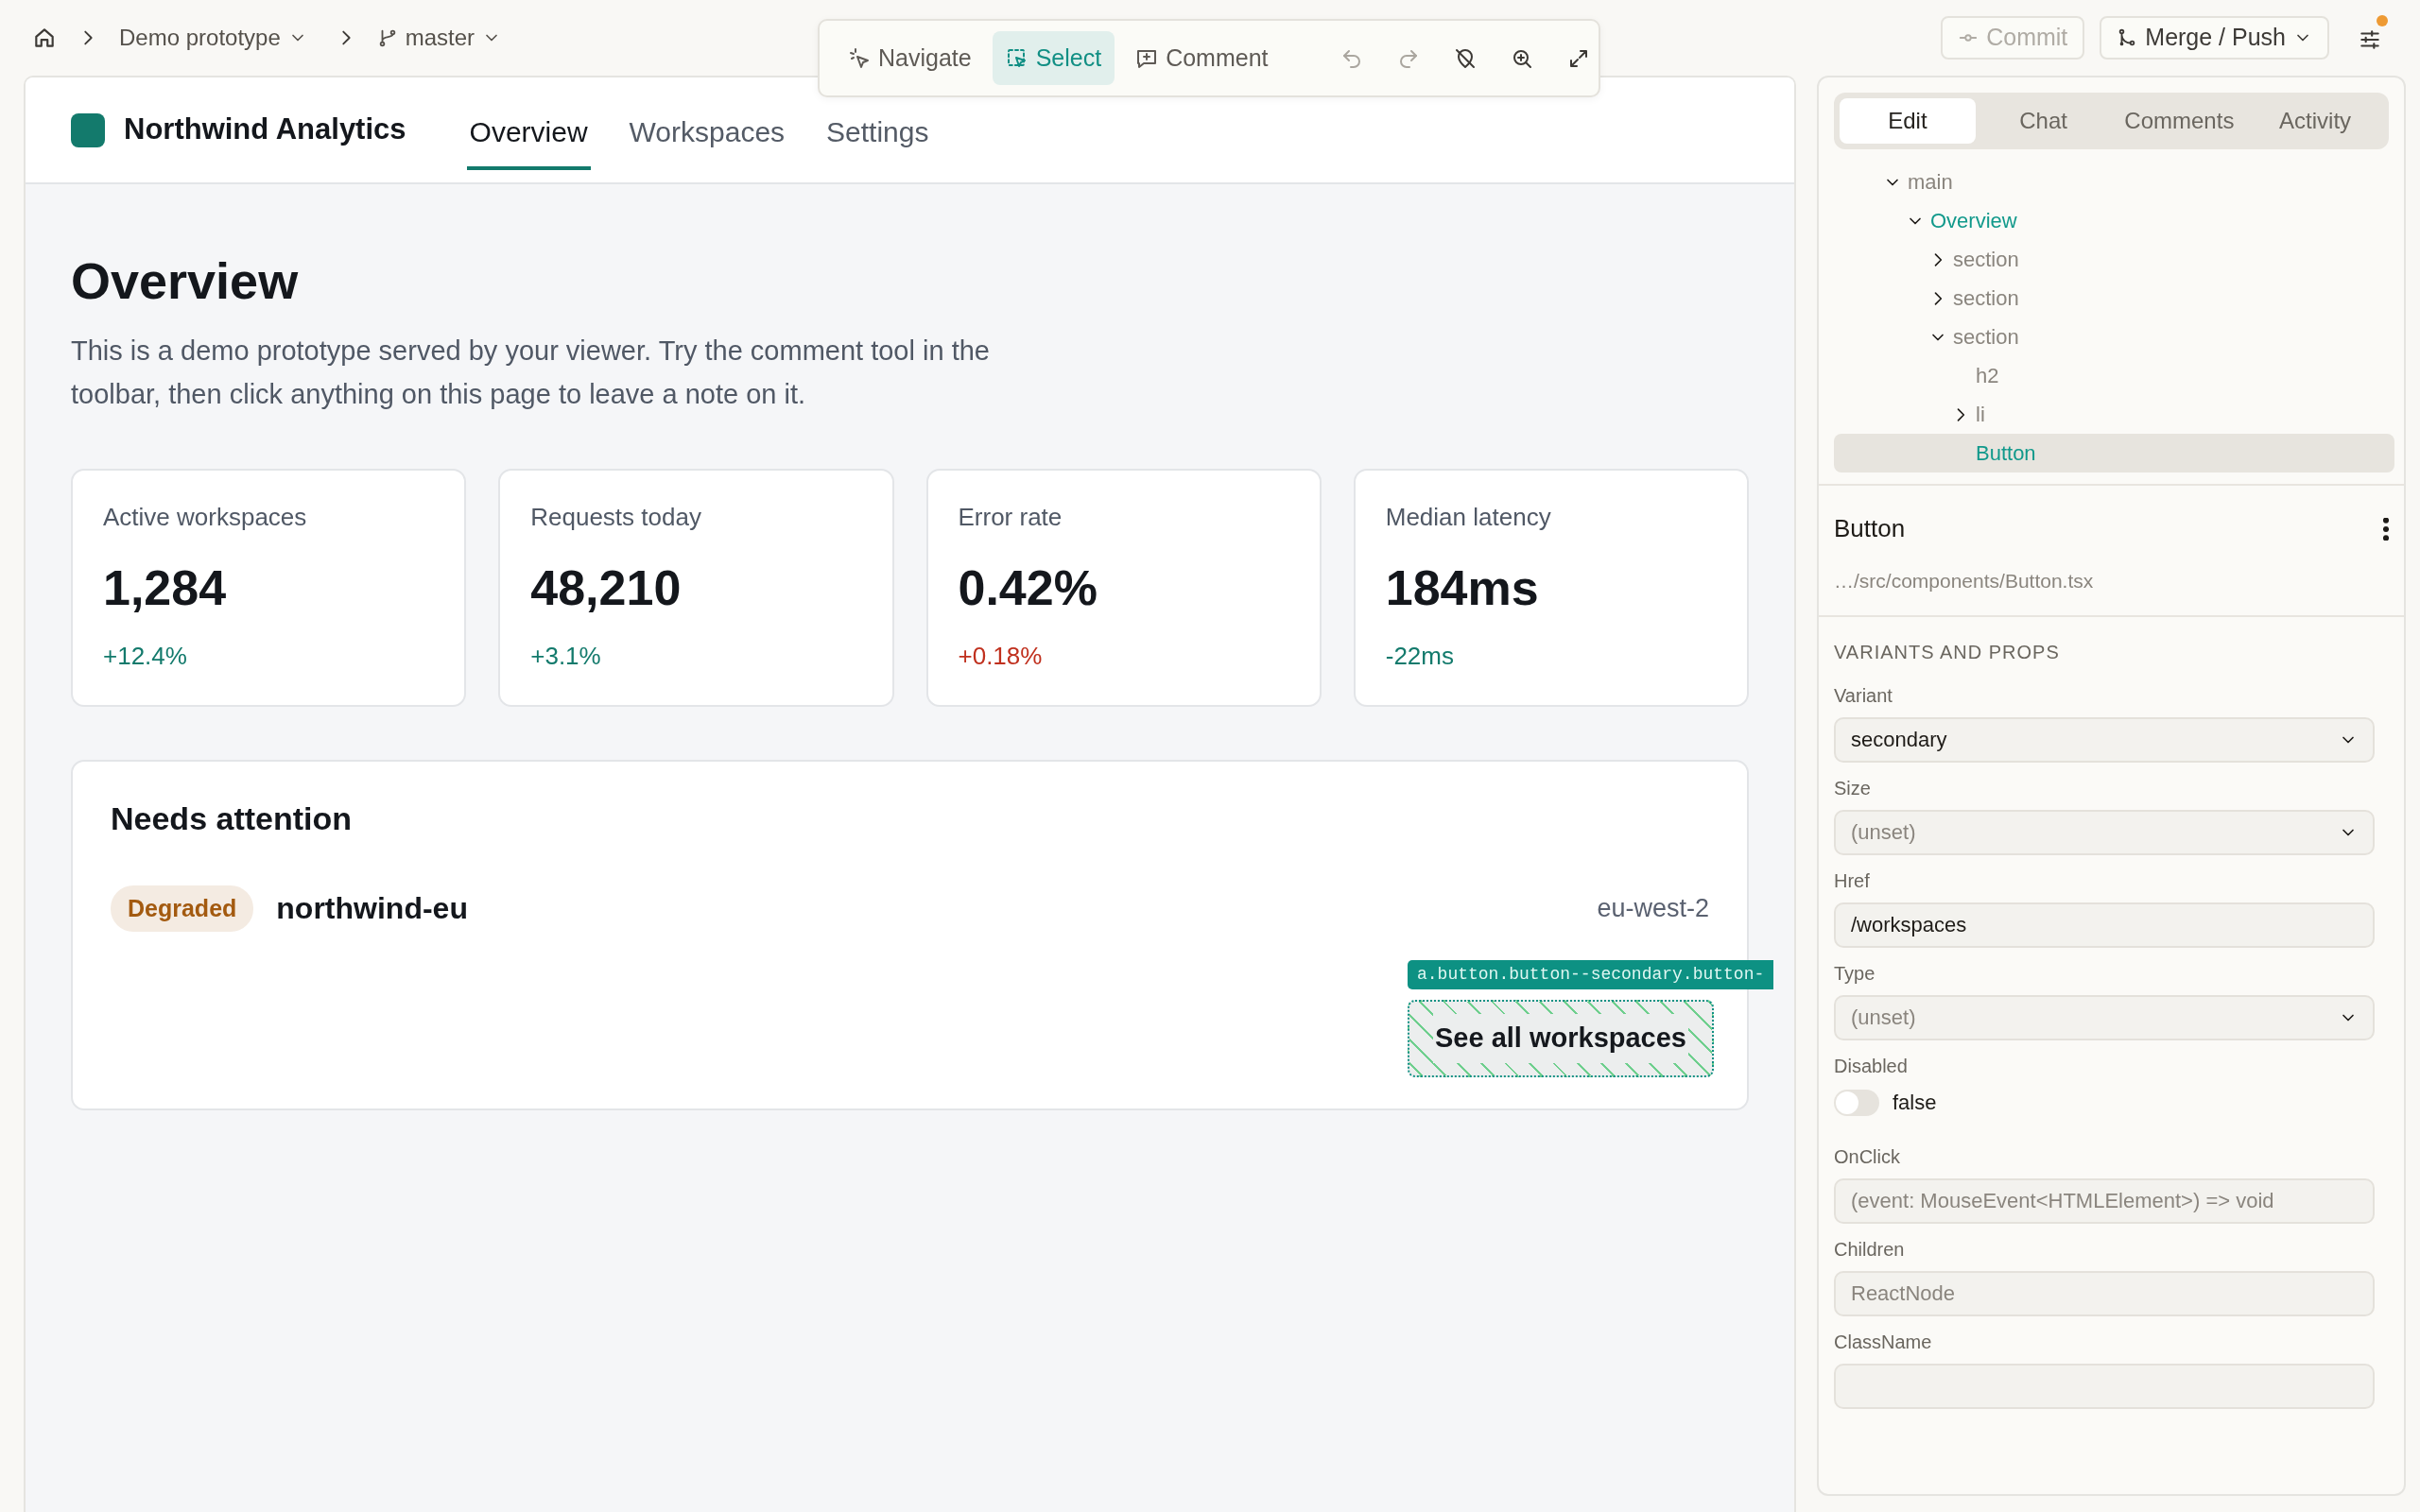 Image resolution: width=2420 pixels, height=1512 pixels. What do you see at coordinates (44, 38) in the screenshot?
I see `home-icon` at bounding box center [44, 38].